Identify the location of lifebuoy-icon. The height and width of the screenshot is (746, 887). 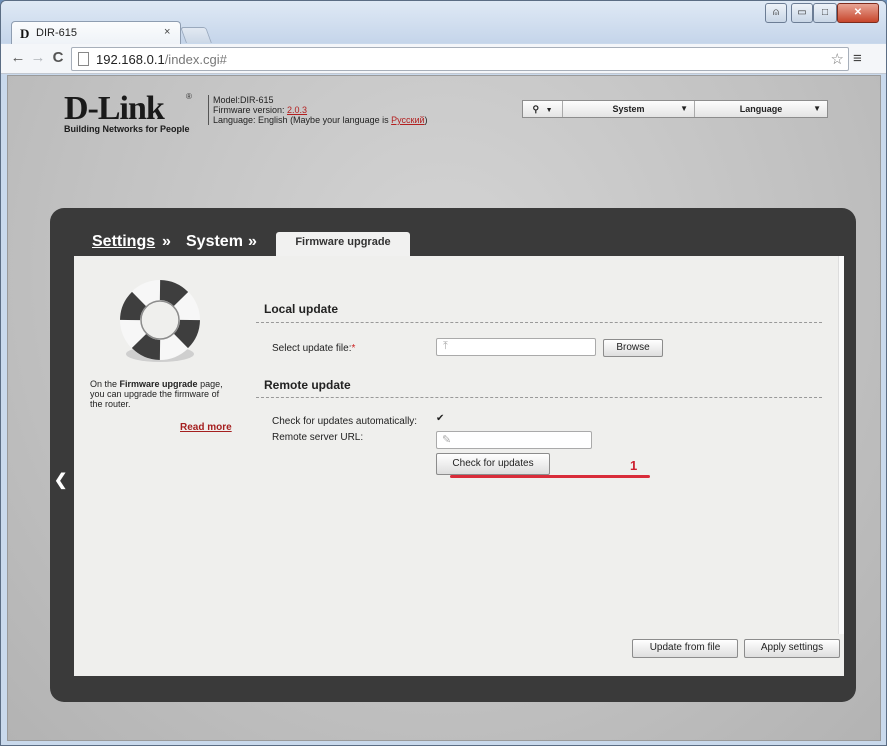
(160, 321).